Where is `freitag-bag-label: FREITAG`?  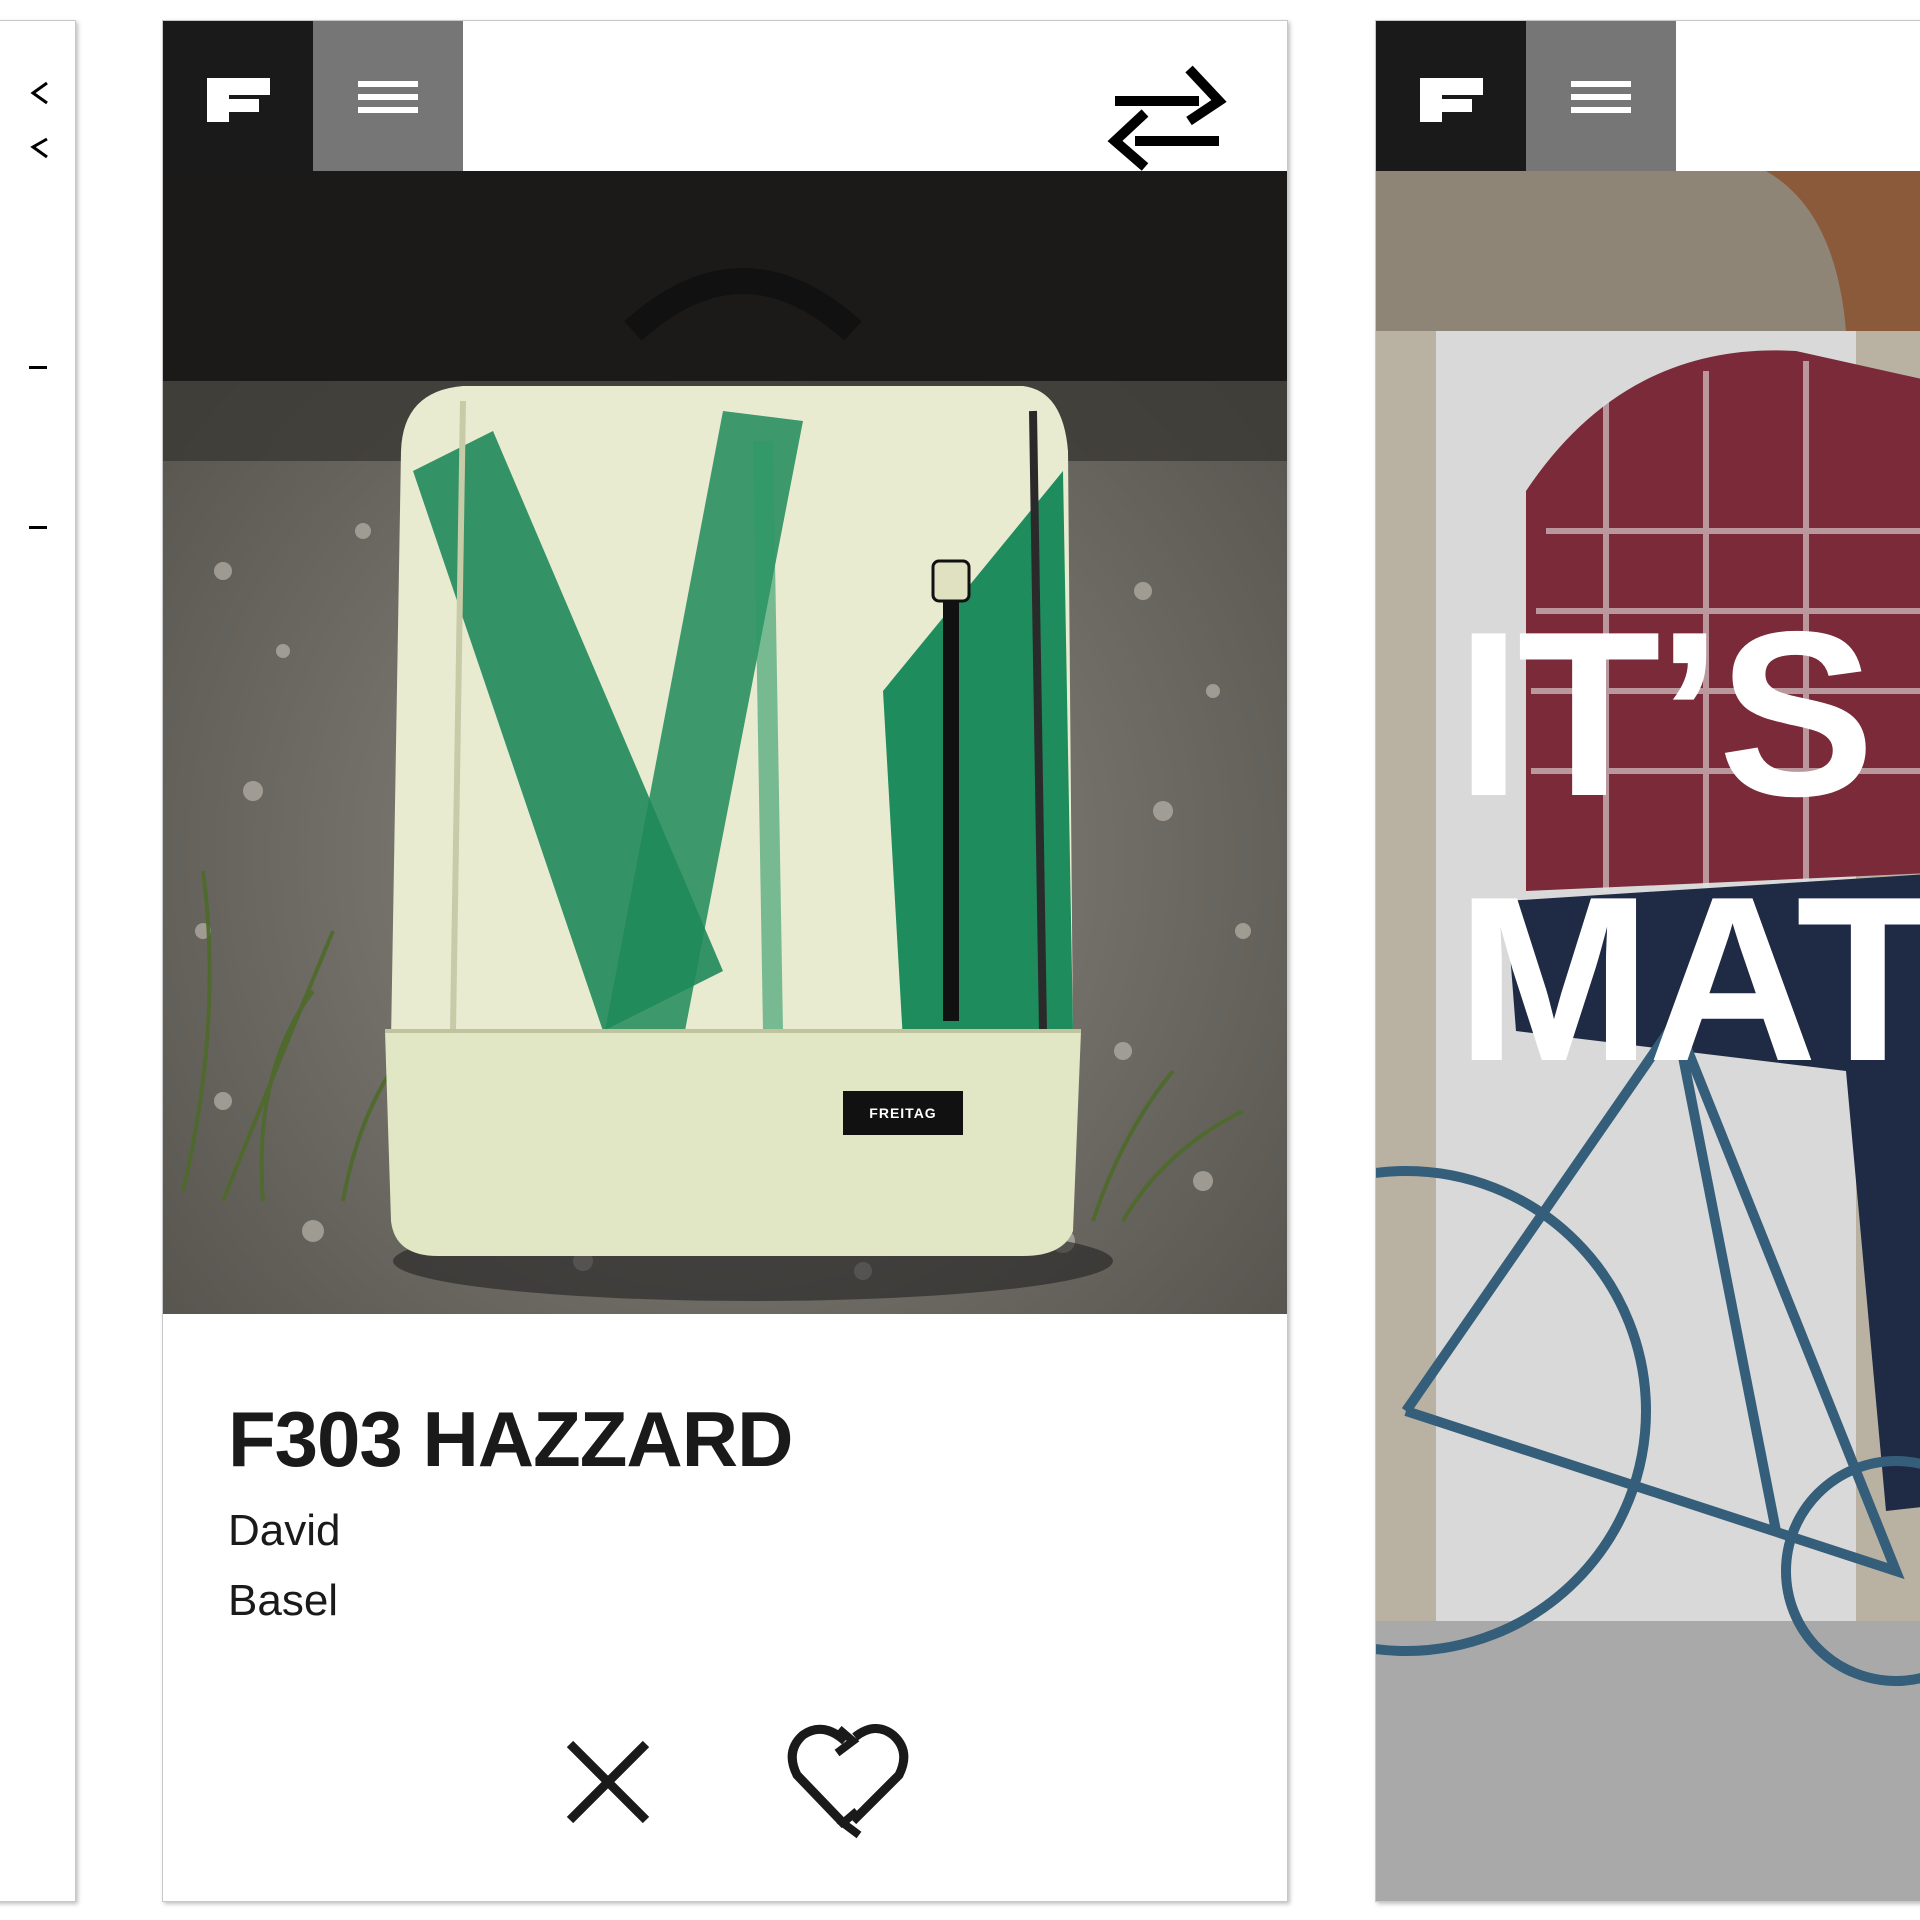
freitag-bag-label: FREITAG is located at coordinates (903, 1113).